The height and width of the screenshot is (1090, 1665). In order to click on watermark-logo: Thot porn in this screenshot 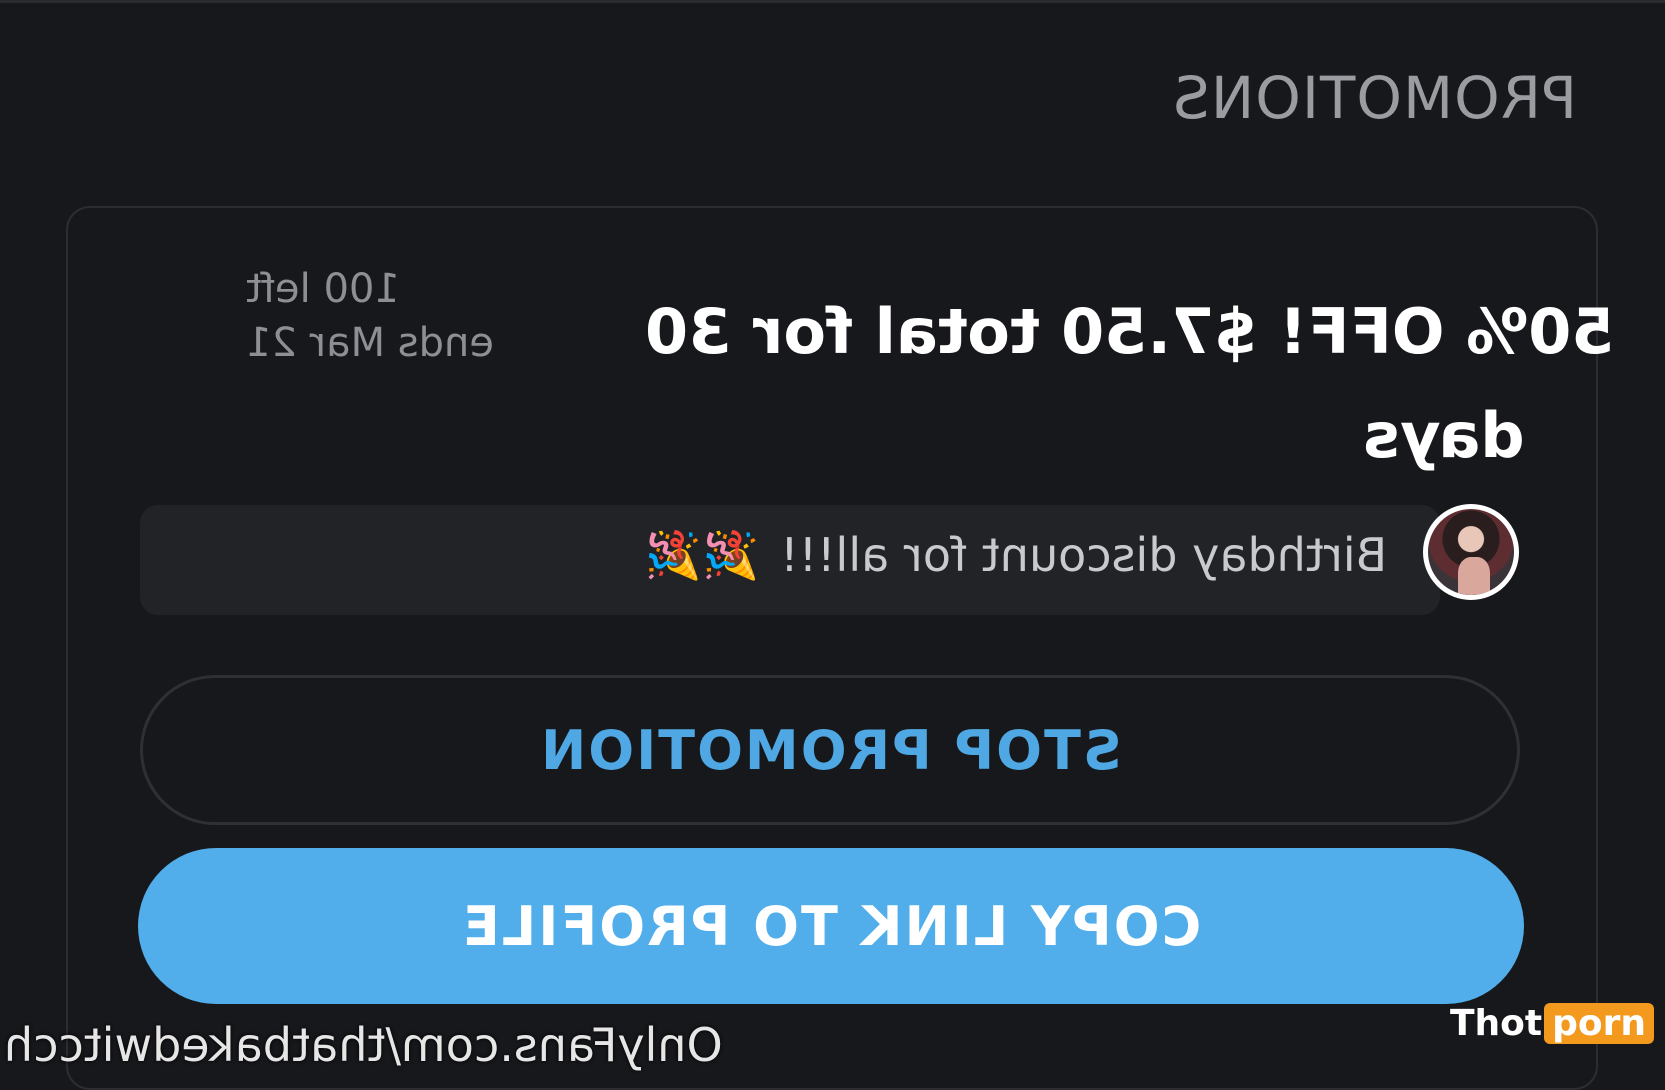, I will do `click(1552, 1023)`.